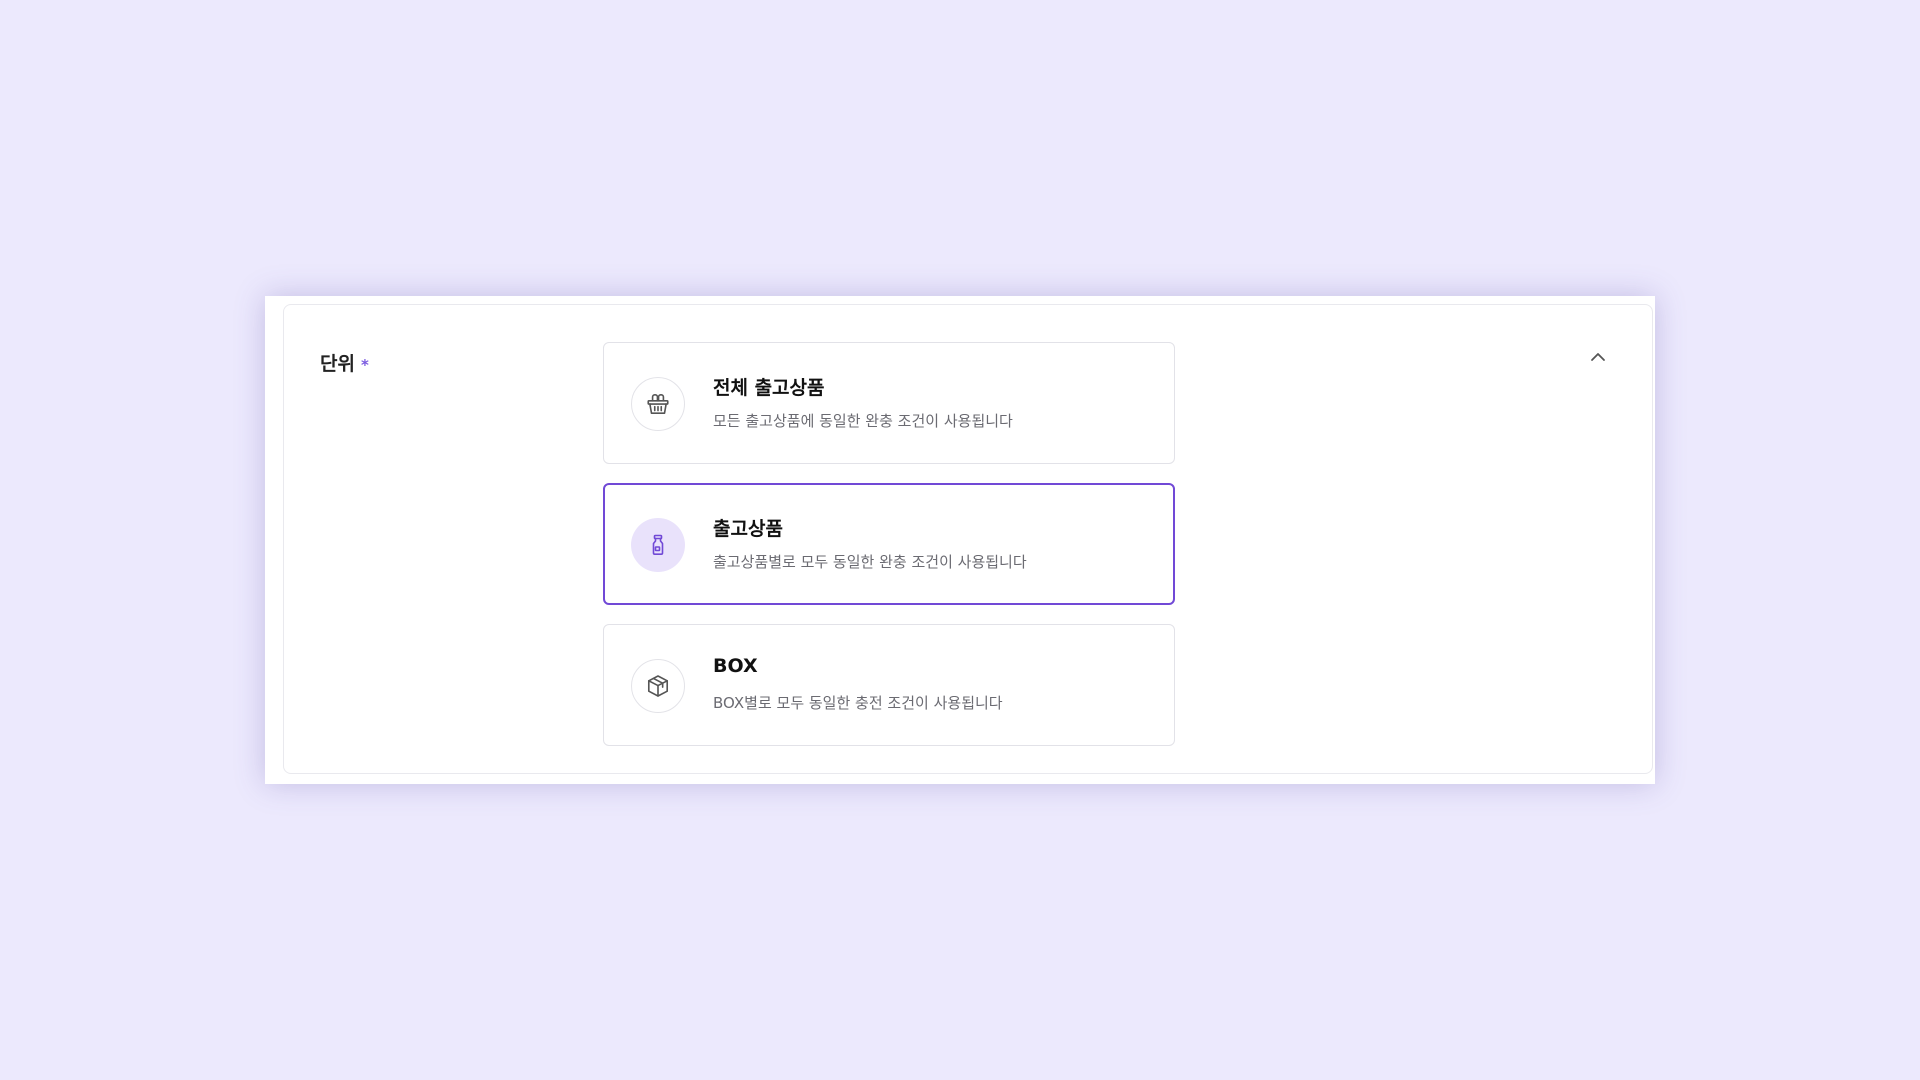  Describe the element at coordinates (337, 364) in the screenshot. I see `field-label-text: 단위` at that location.